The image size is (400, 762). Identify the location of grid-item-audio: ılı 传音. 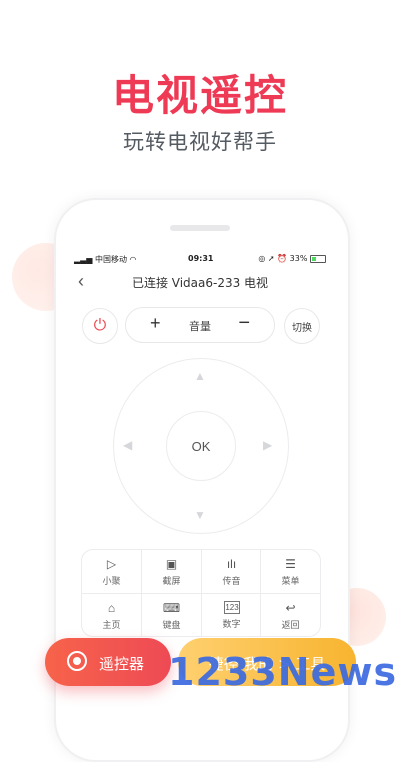
(231, 571).